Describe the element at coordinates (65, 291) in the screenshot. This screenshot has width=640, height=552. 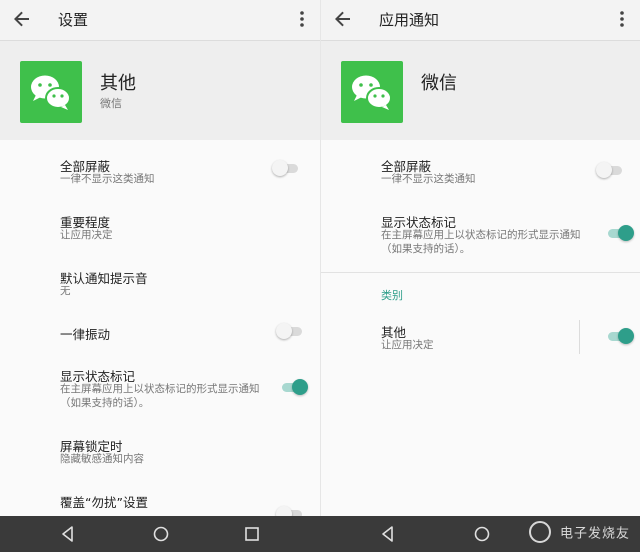
I see `setting-summary: 无` at that location.